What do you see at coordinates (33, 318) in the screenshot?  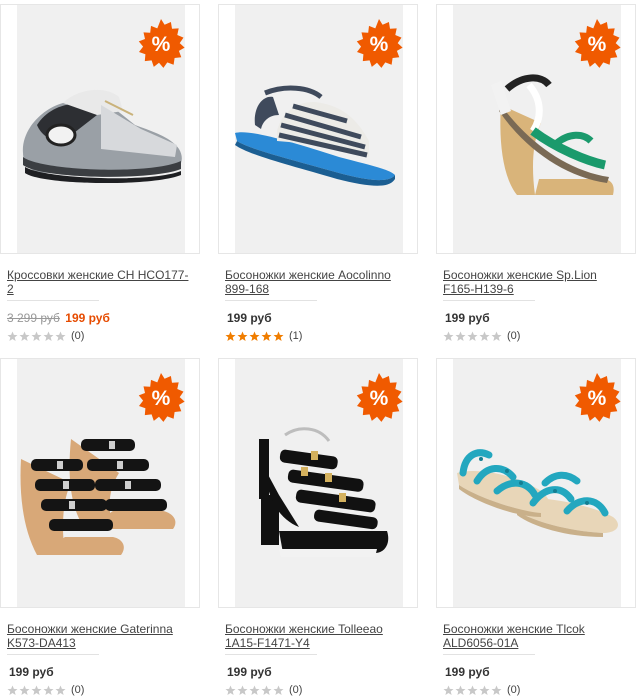 I see `old-price: 3 299 руб` at bounding box center [33, 318].